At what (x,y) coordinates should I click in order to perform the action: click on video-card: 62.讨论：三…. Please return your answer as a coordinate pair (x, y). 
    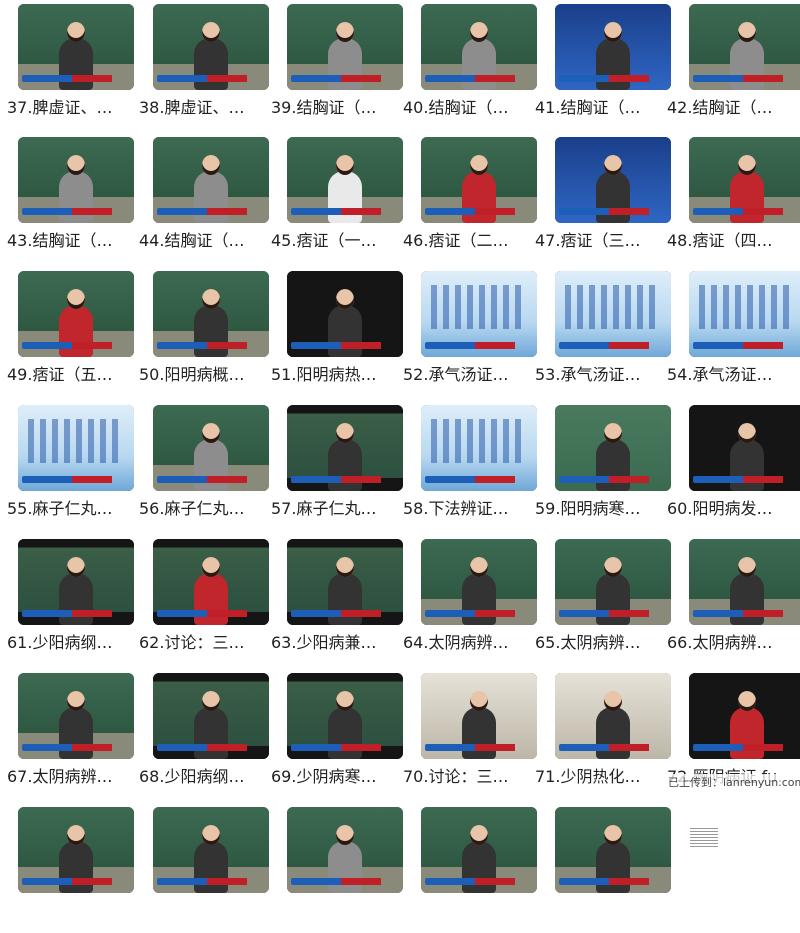
    Looking at the image, I should click on (200, 600).